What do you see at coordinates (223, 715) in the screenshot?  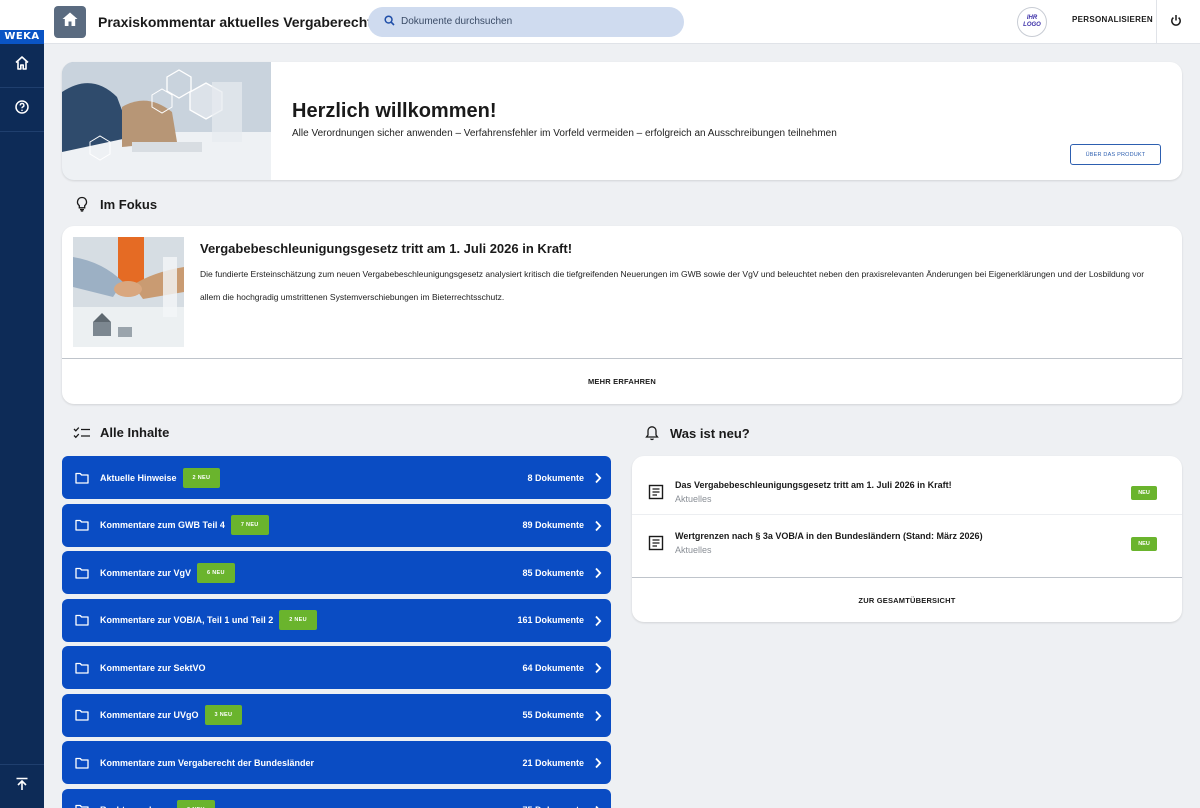 I see `new-count-badge: 3 NEU` at bounding box center [223, 715].